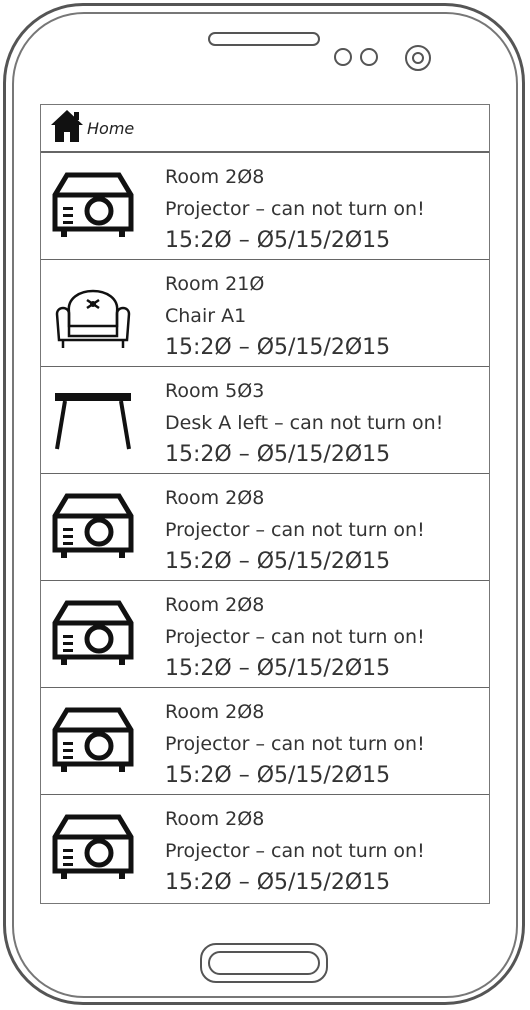 The height and width of the screenshot is (1010, 530). I want to click on issue-label: Desk A left – can not turn on!, so click(304, 423).